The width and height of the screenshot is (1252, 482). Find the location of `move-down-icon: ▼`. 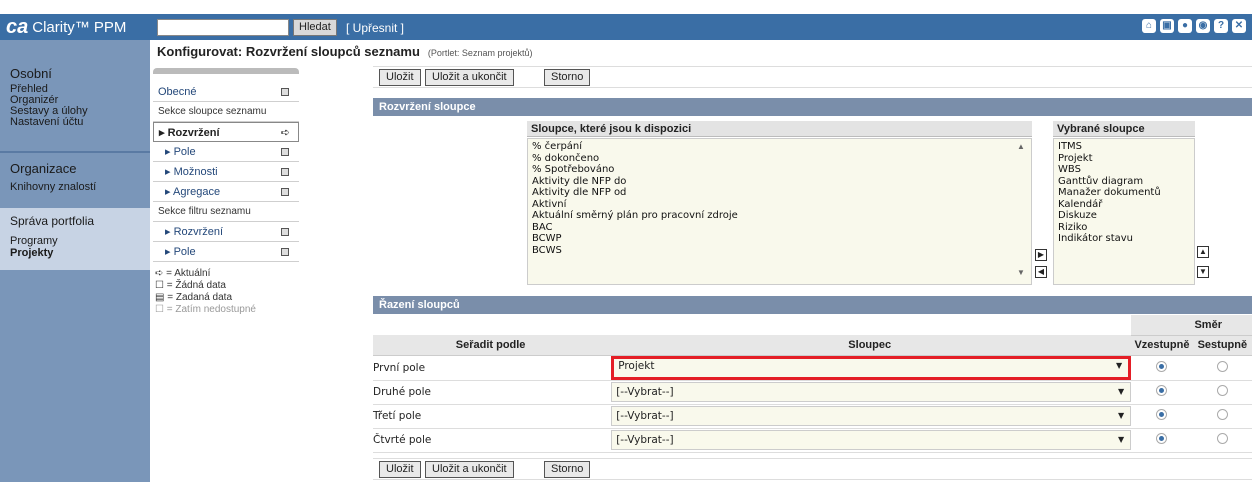

move-down-icon: ▼ is located at coordinates (1203, 272).